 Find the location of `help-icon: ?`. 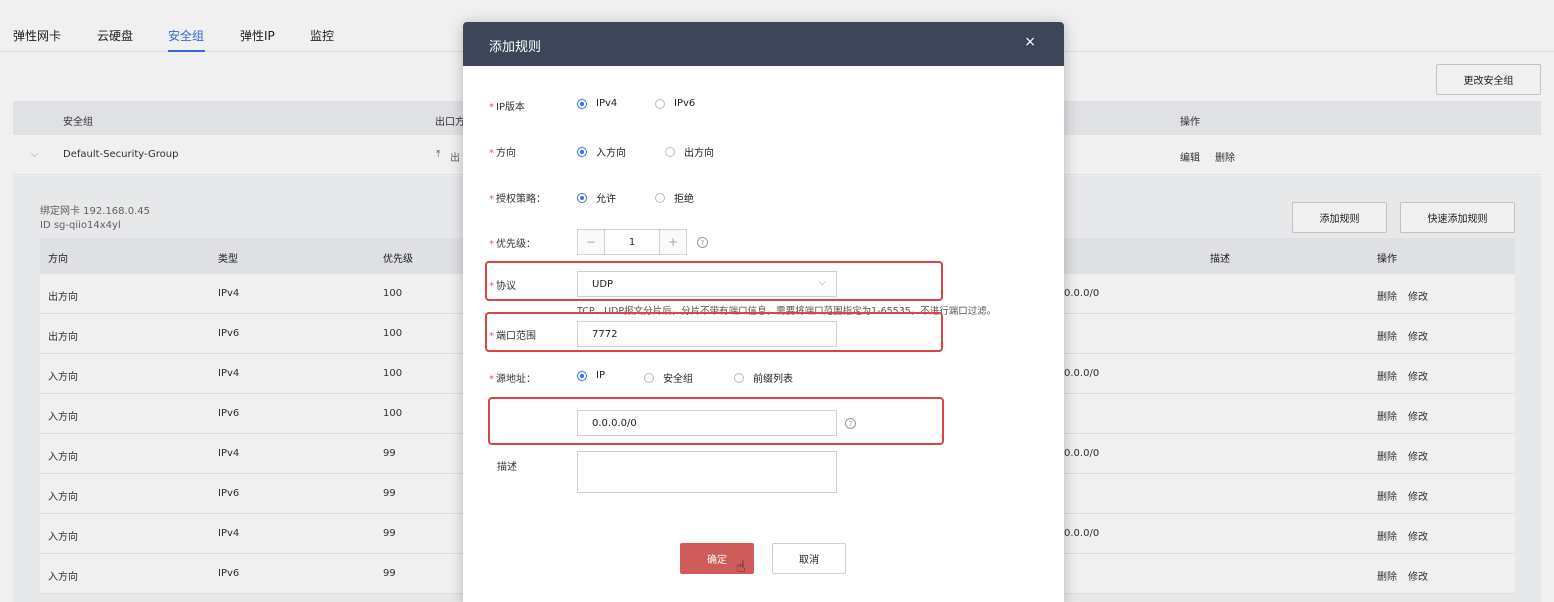

help-icon: ? is located at coordinates (702, 242).